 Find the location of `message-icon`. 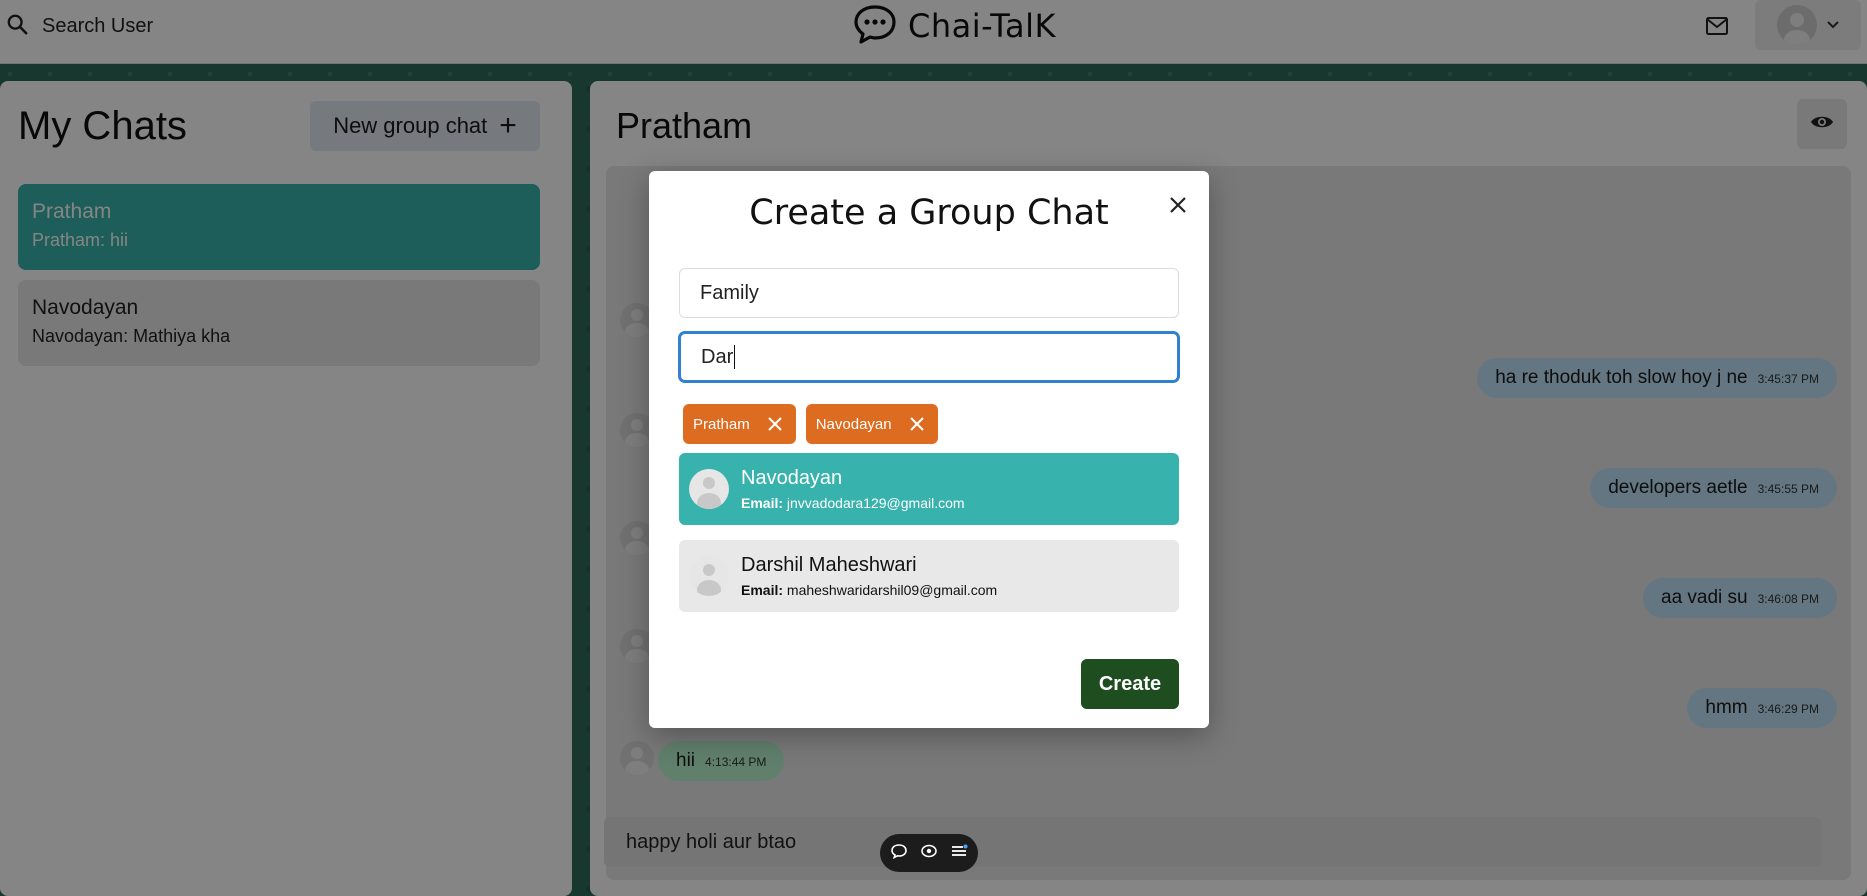

message-icon is located at coordinates (899, 853).